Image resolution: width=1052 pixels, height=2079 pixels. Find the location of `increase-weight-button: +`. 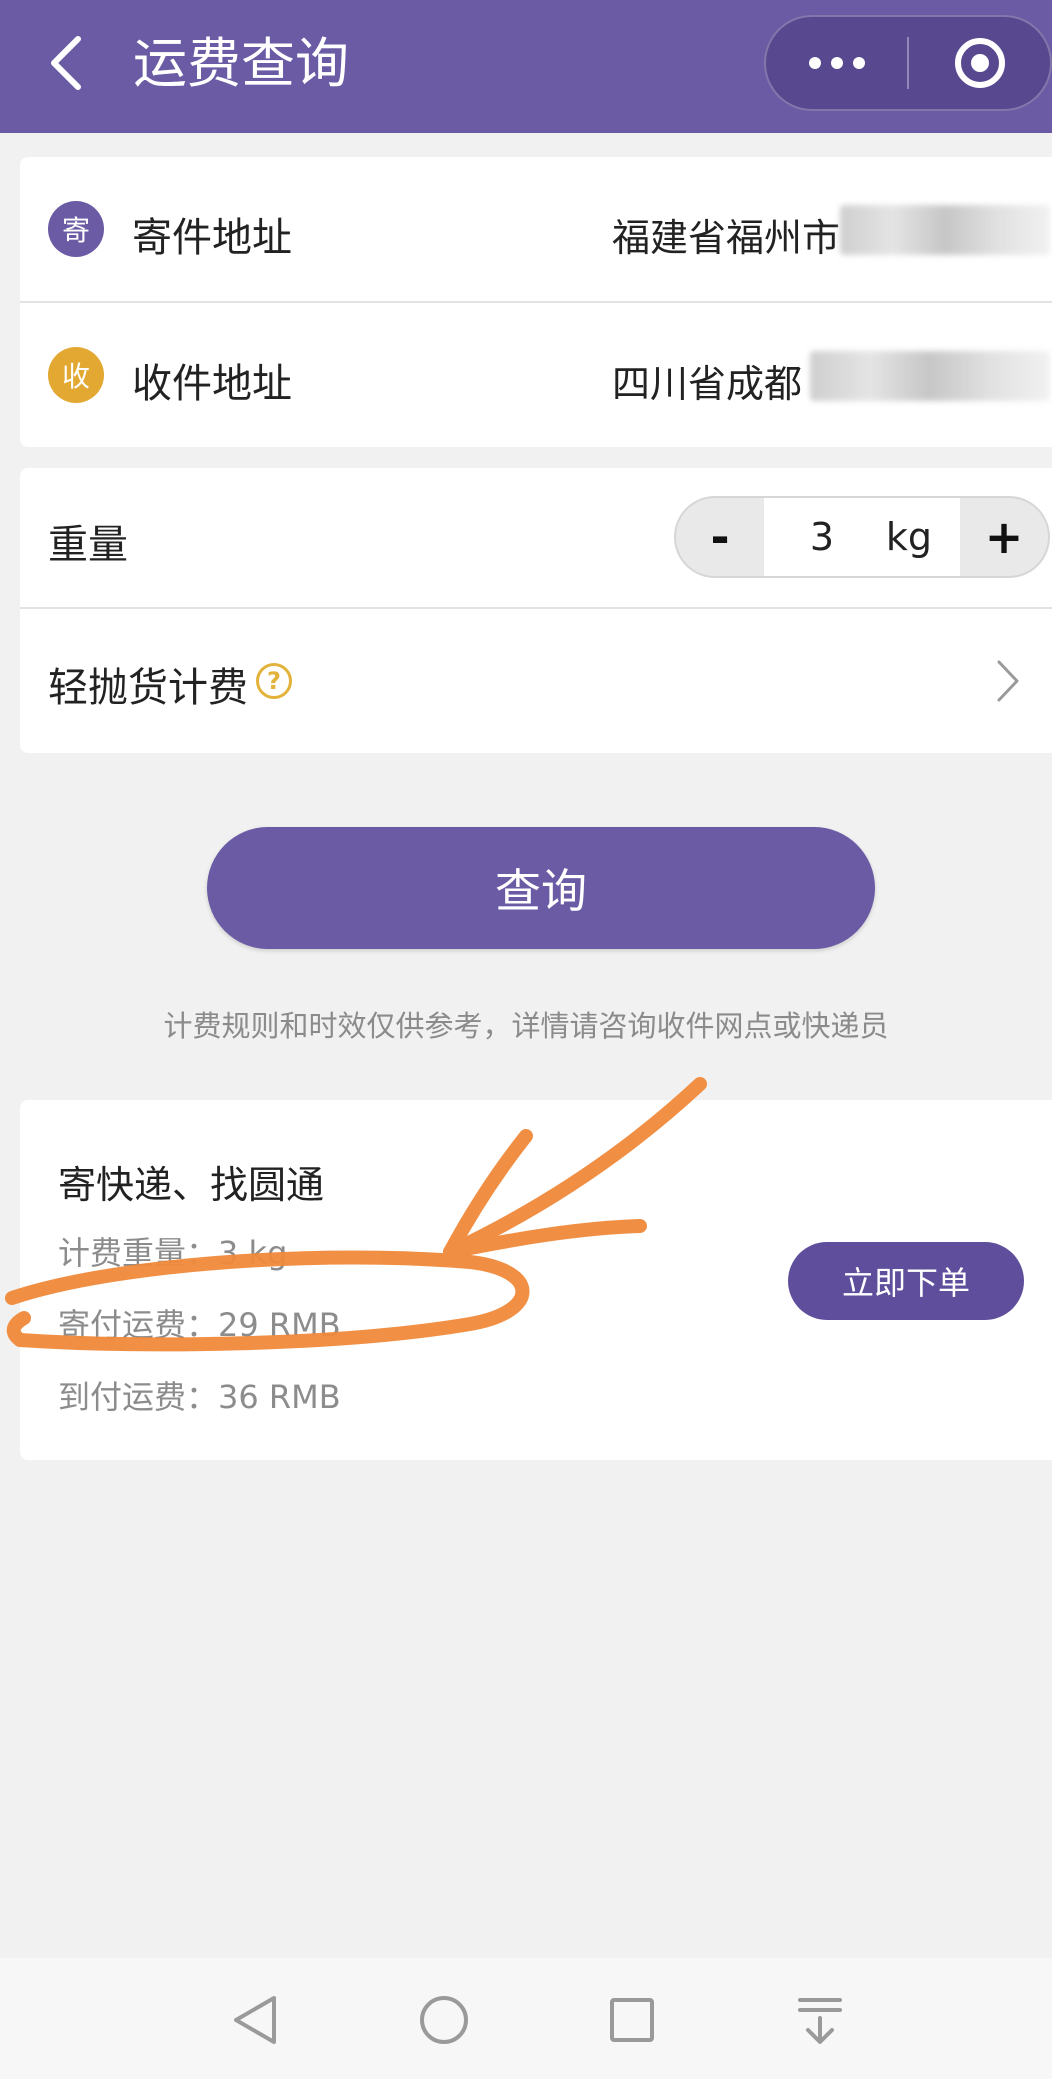

increase-weight-button: + is located at coordinates (1004, 537).